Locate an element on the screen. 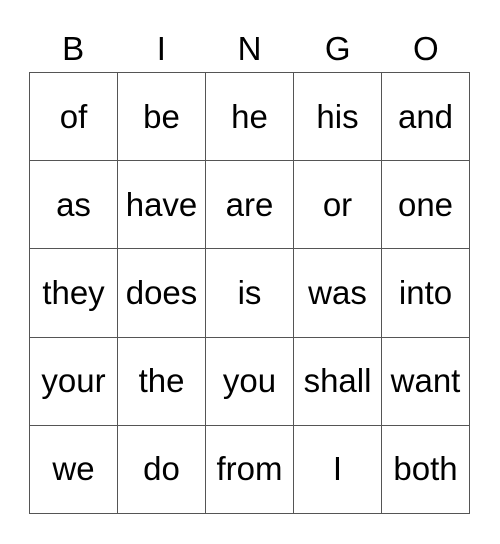  bingo-cell: have is located at coordinates (162, 205).